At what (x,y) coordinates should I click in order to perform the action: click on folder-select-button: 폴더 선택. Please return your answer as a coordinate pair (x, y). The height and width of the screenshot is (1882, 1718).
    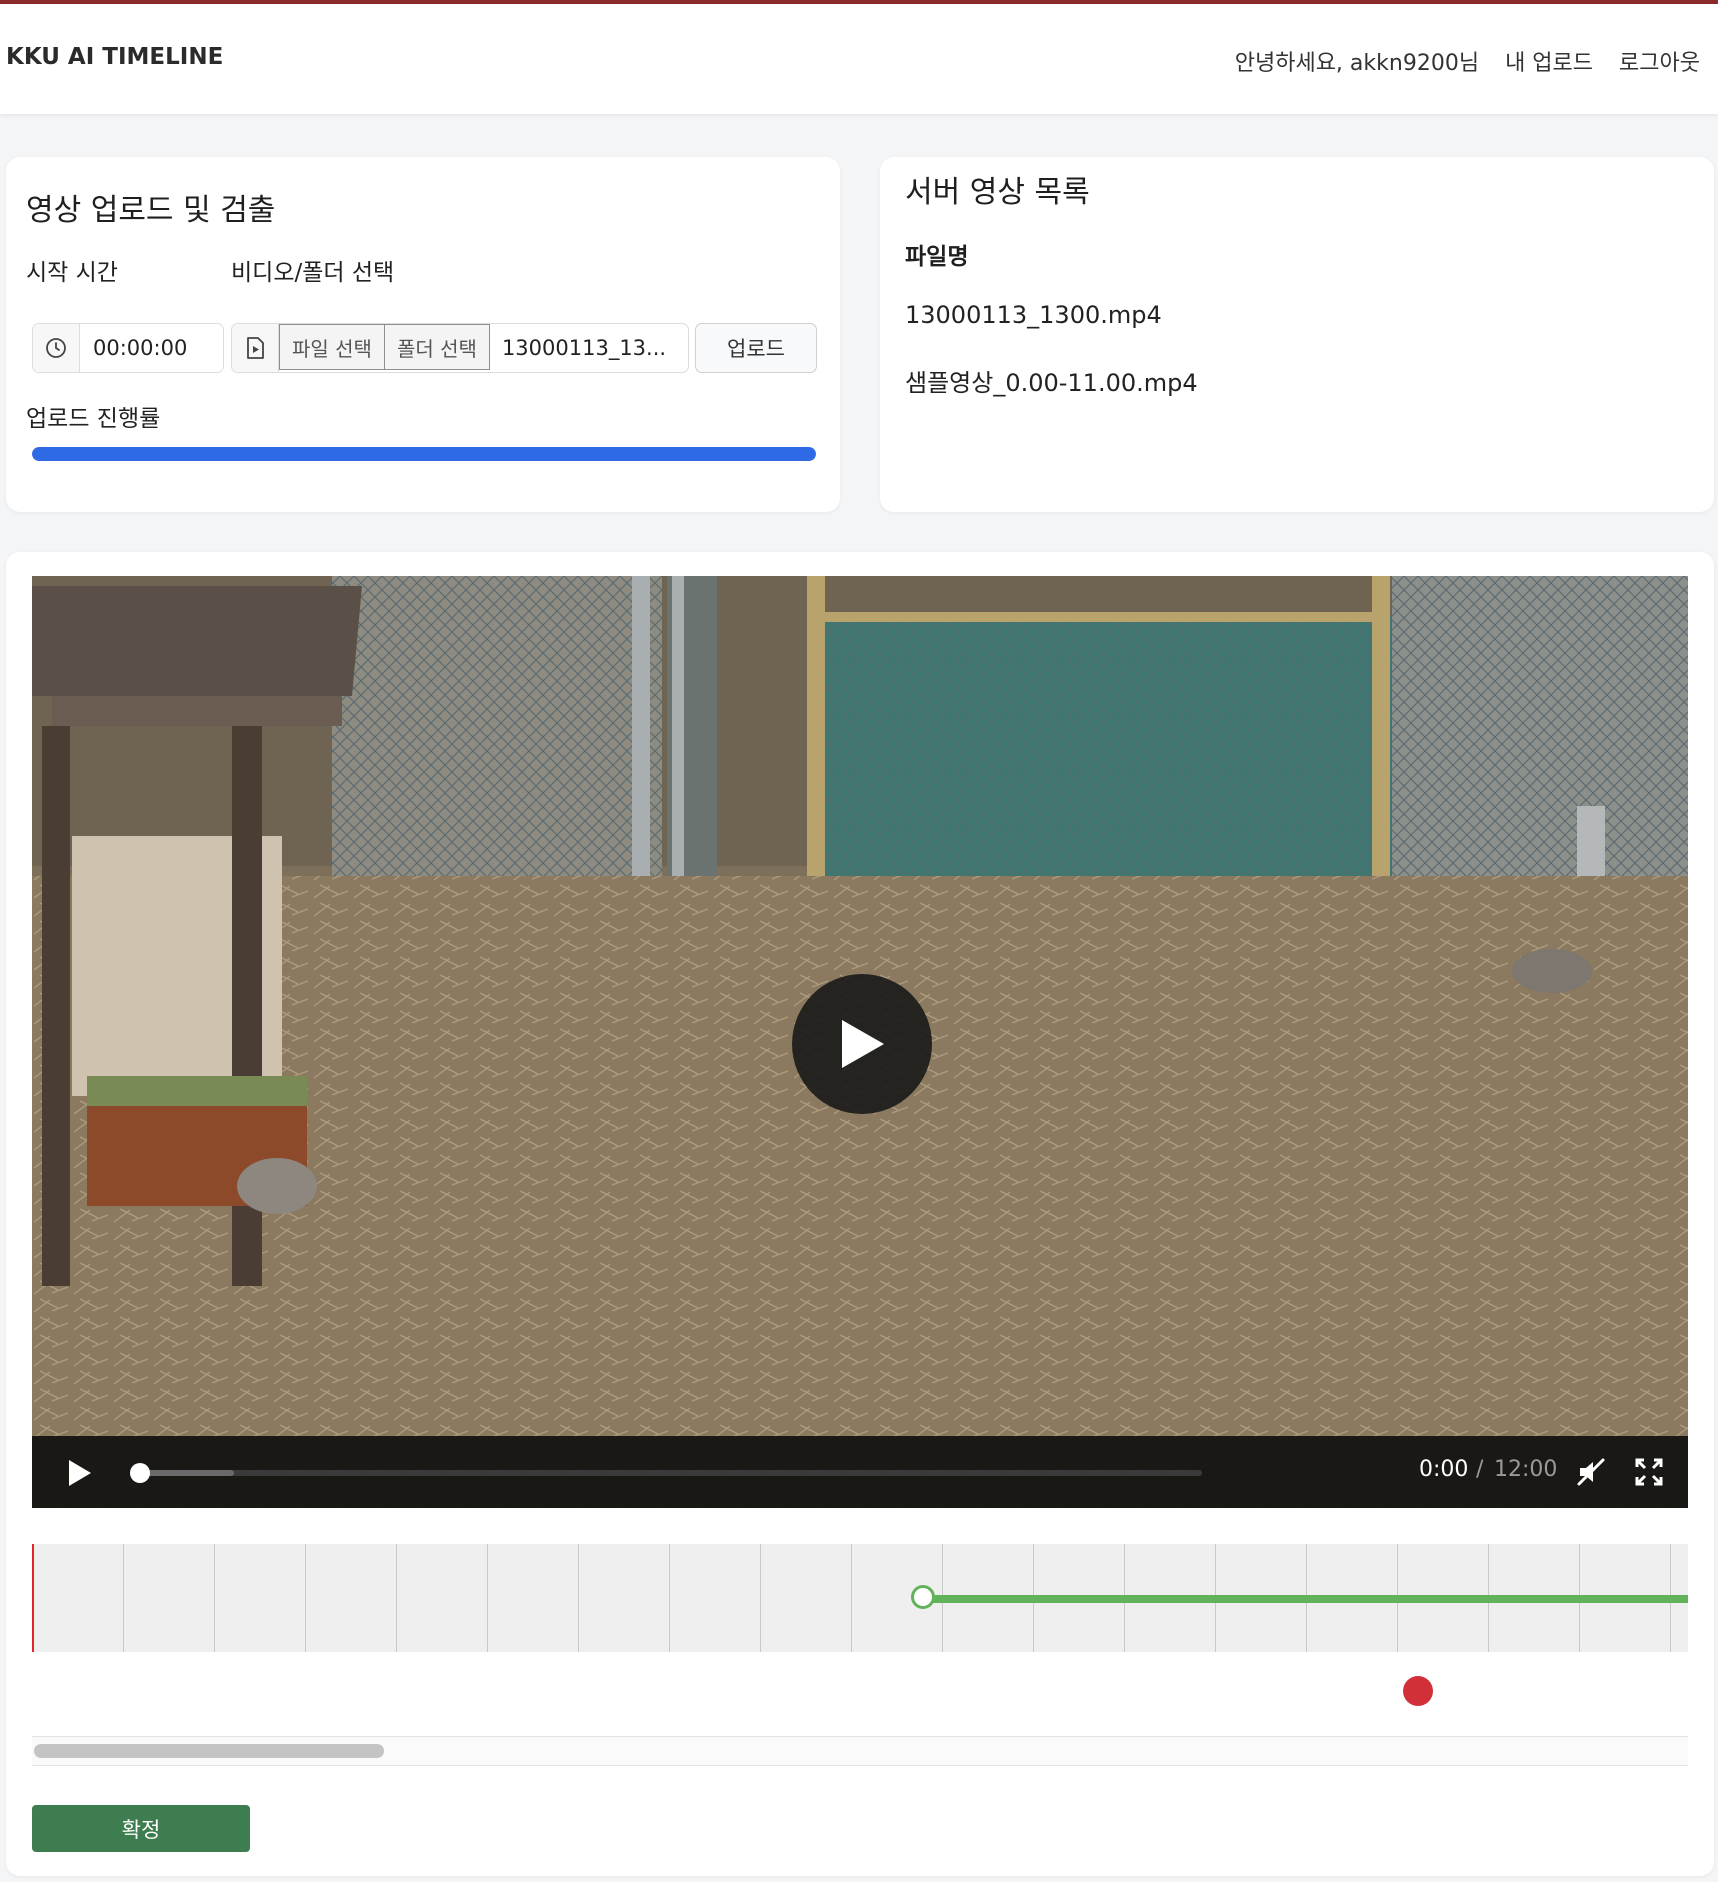
    Looking at the image, I should click on (437, 347).